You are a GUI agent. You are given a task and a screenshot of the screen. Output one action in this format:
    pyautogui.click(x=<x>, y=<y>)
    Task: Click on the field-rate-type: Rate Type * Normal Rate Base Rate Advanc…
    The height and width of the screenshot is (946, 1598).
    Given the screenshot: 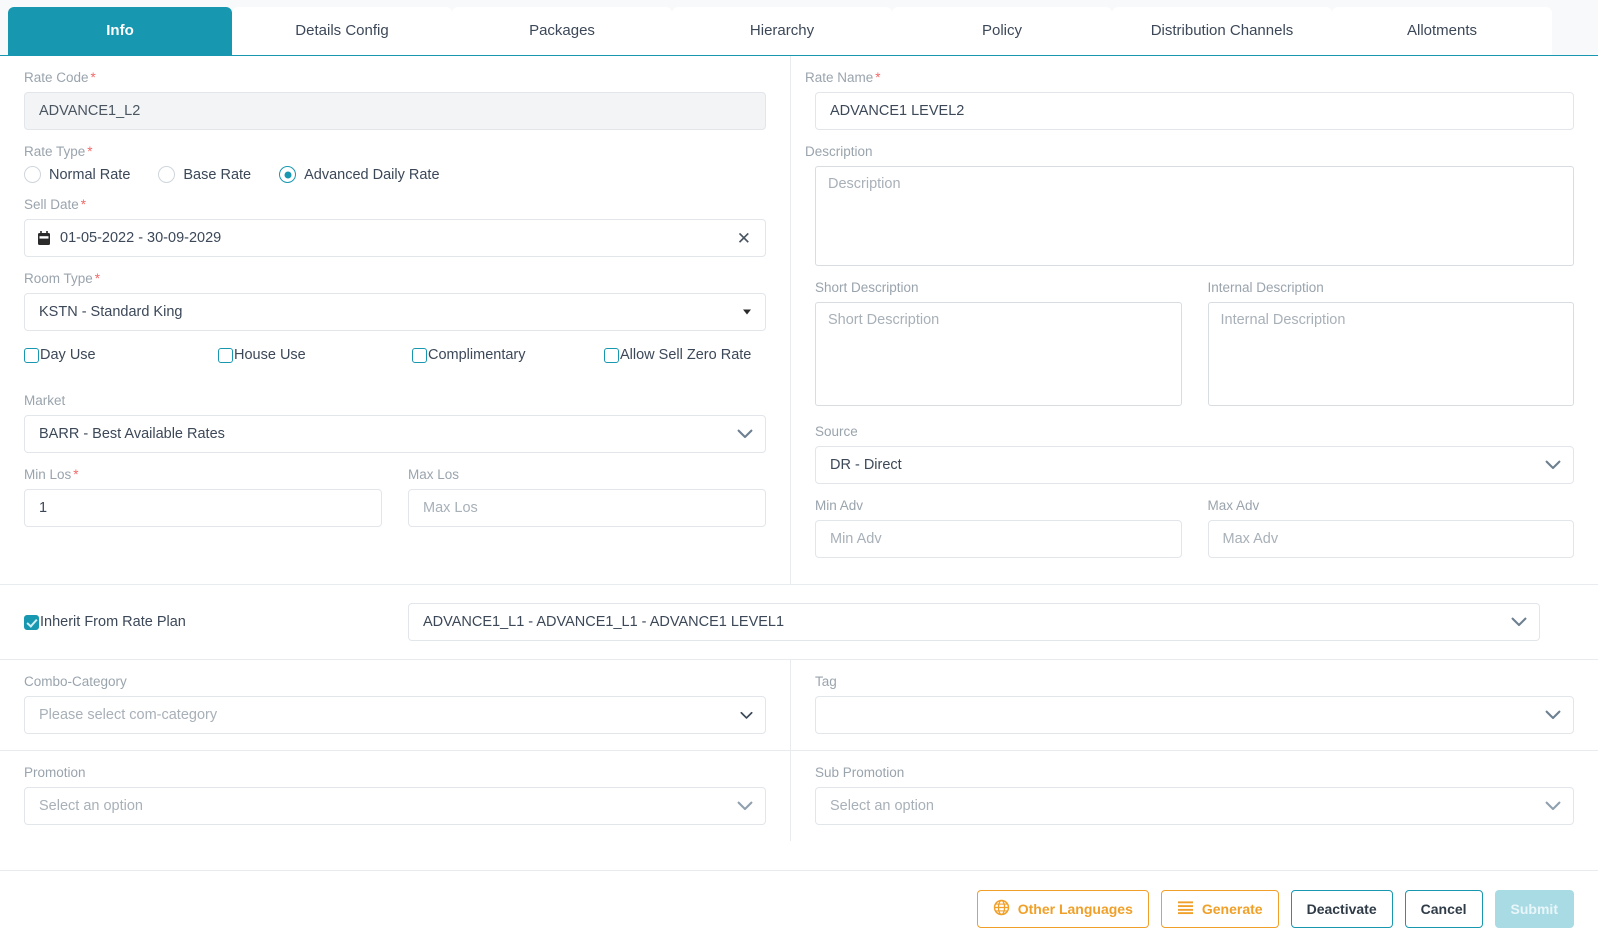 What is the action you would take?
    pyautogui.click(x=395, y=163)
    